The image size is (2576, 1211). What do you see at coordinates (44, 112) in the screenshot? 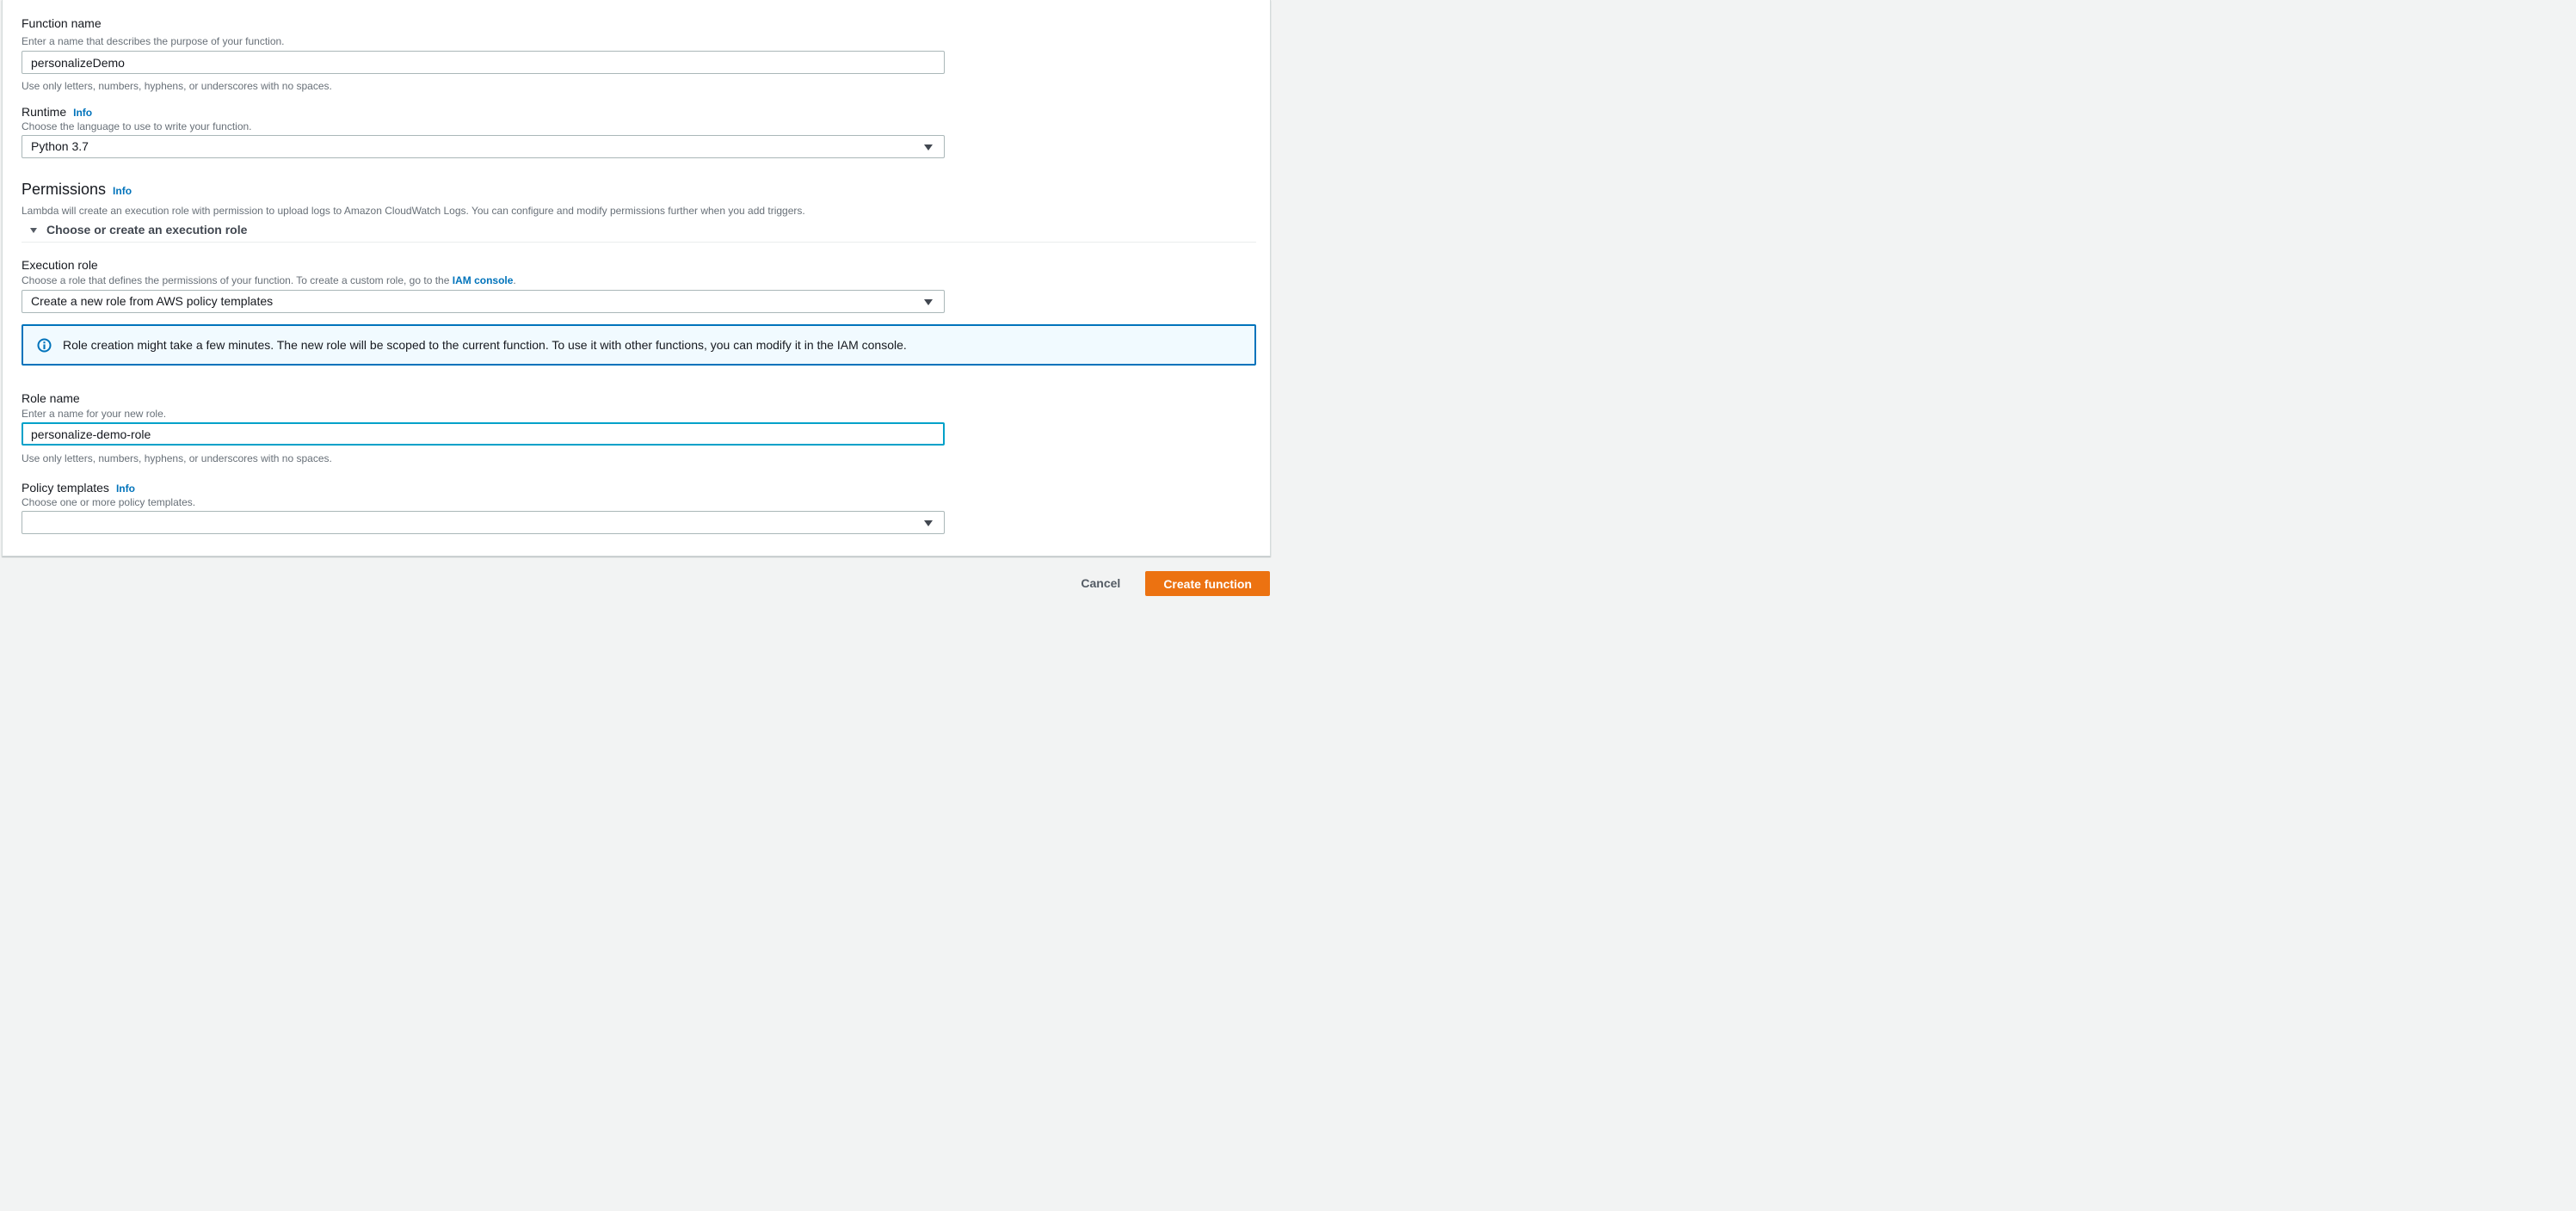
I see `runtime-label: Runtime` at bounding box center [44, 112].